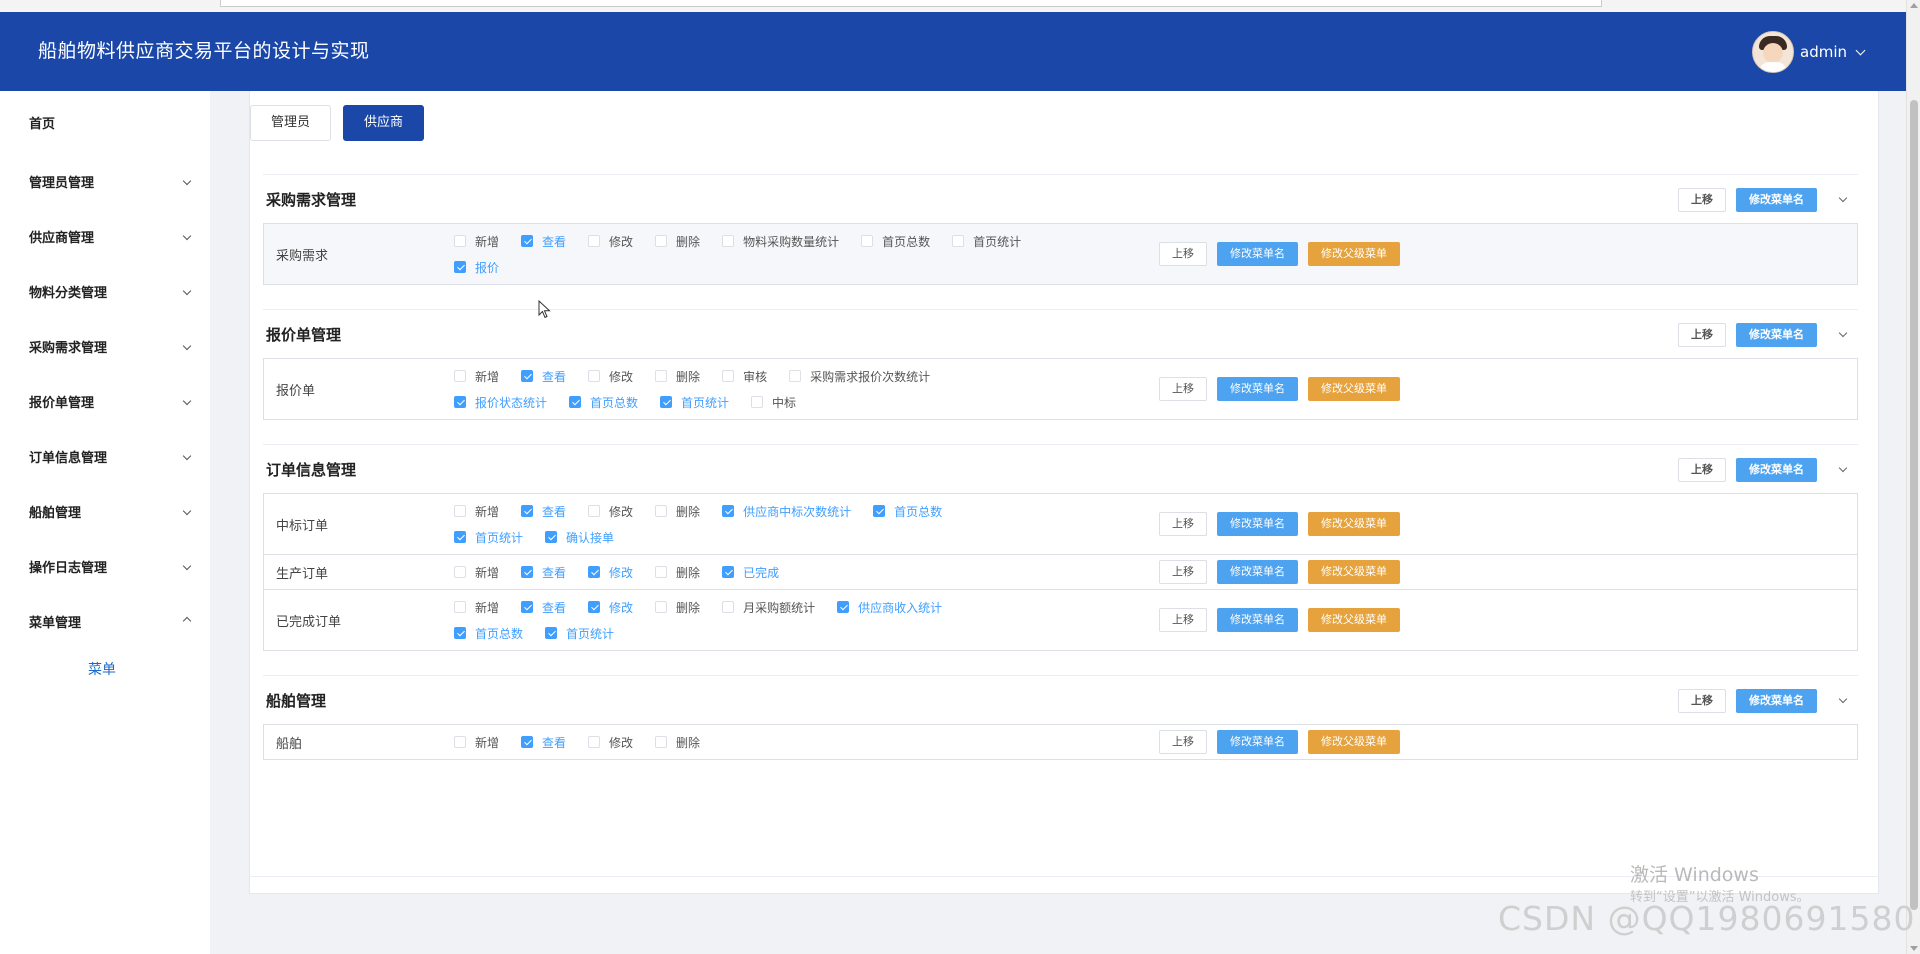 Image resolution: width=1920 pixels, height=954 pixels. What do you see at coordinates (105, 669) in the screenshot?
I see `sidebar-subitem: 菜单` at bounding box center [105, 669].